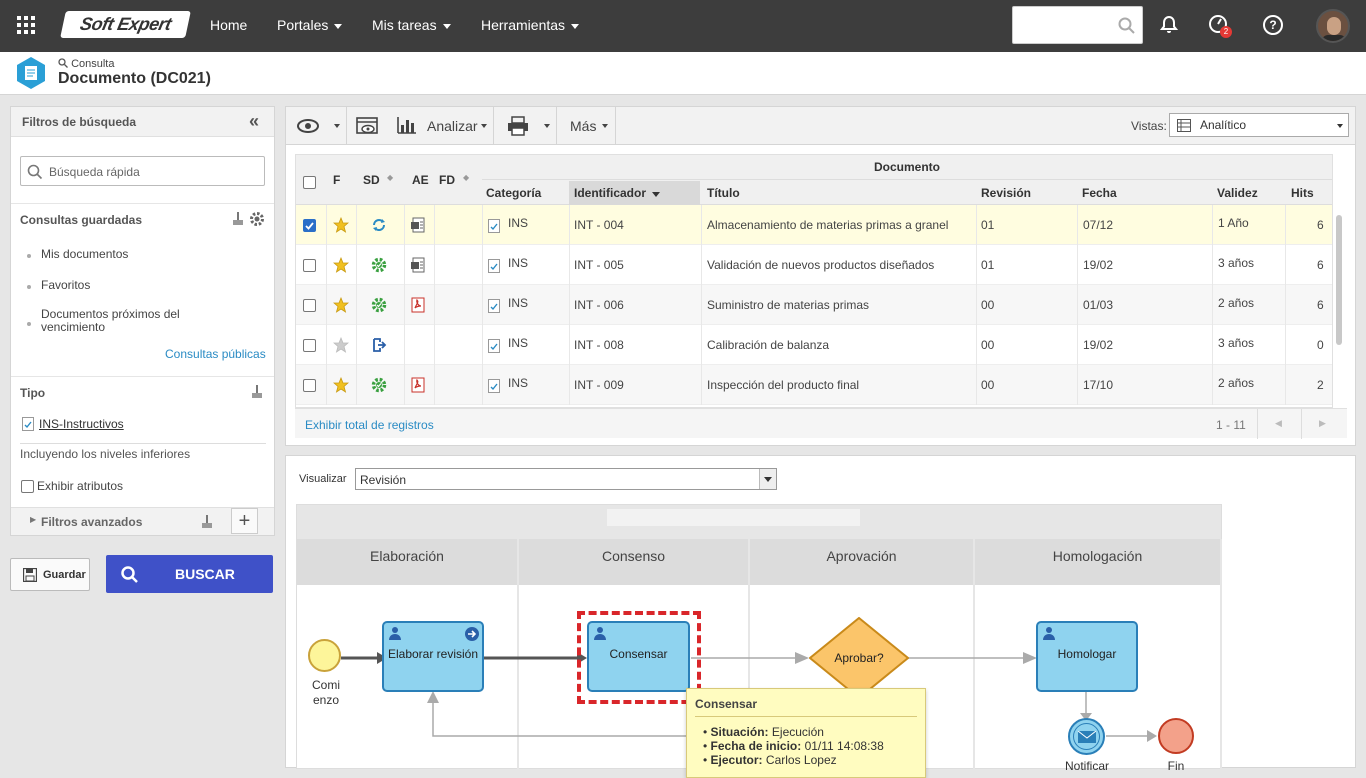 Image resolution: width=1366 pixels, height=778 pixels. Describe the element at coordinates (81, 424) in the screenshot. I see `tipo-item-ins: INS-Instructivos` at that location.